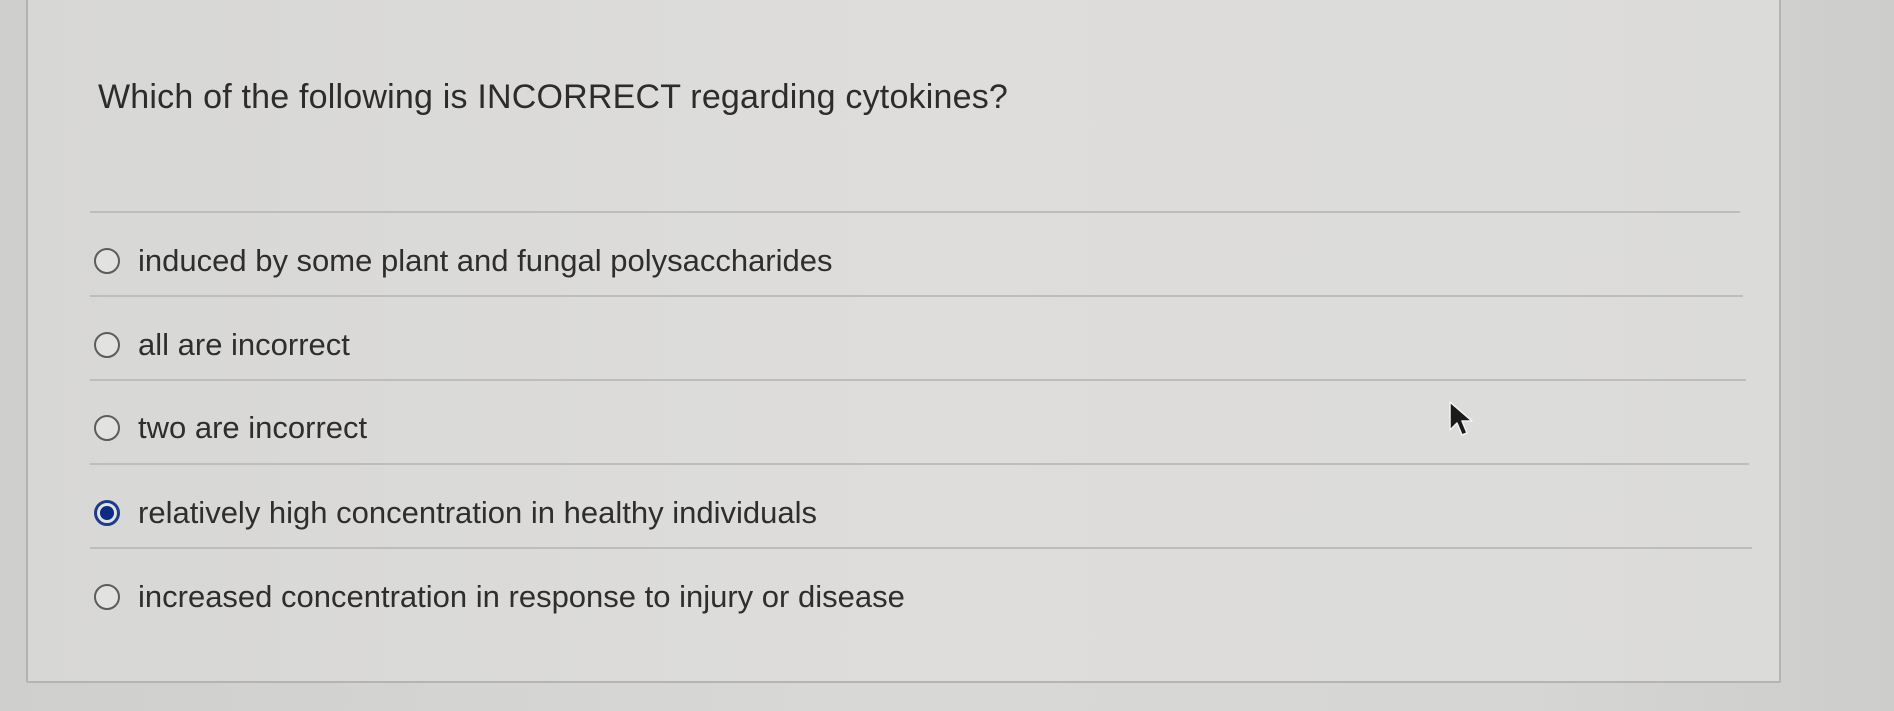 The width and height of the screenshot is (1894, 711). Describe the element at coordinates (1461, 418) in the screenshot. I see `mouse-pointer-icon` at that location.